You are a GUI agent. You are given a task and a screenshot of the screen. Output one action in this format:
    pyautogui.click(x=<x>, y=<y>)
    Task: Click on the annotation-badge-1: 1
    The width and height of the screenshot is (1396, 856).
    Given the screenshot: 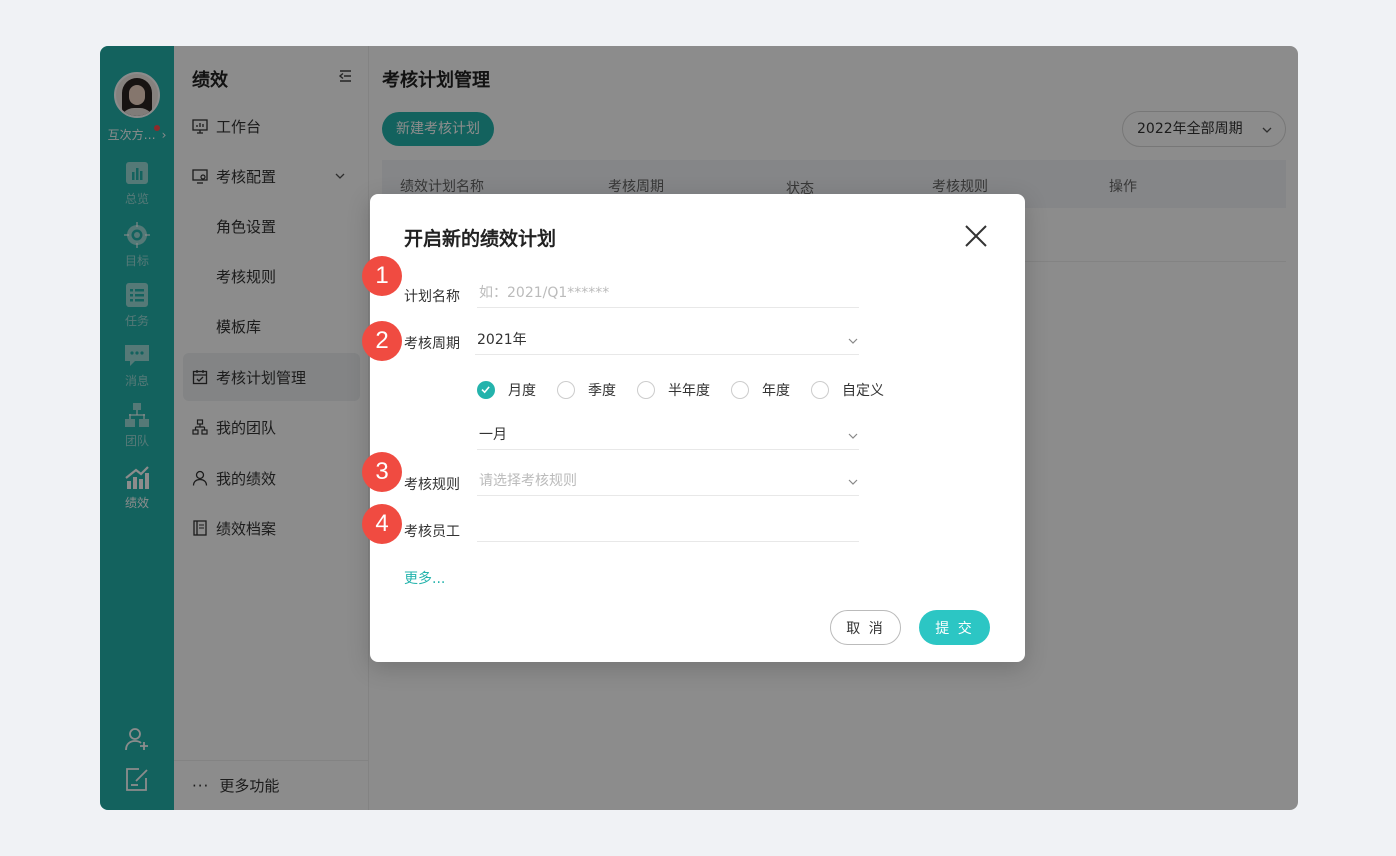 What is the action you would take?
    pyautogui.click(x=382, y=276)
    